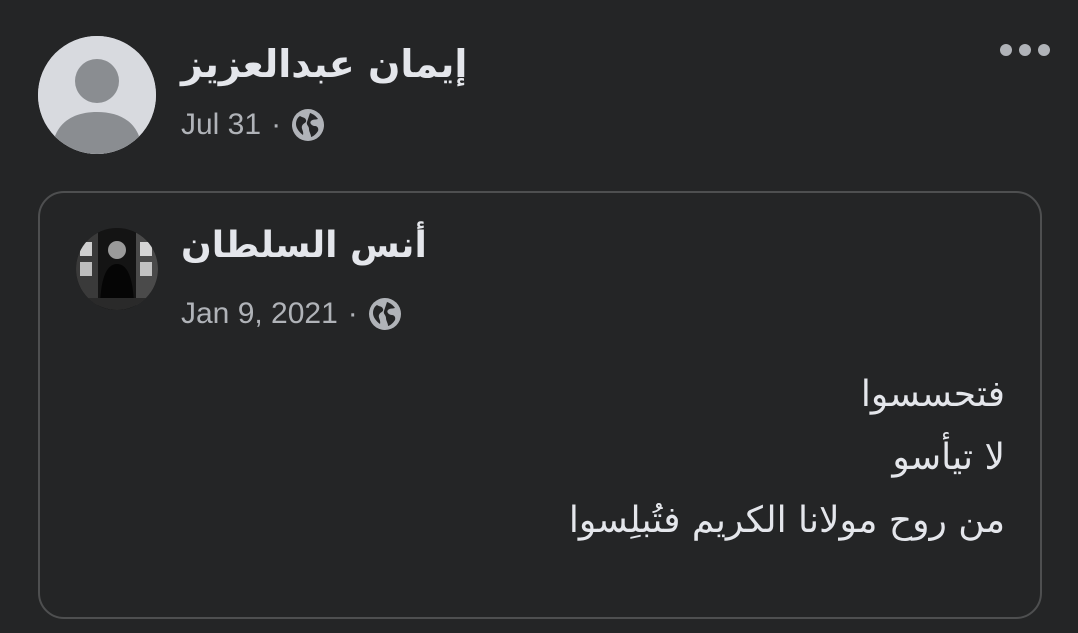 This screenshot has width=1078, height=633. I want to click on post-text-line: من روح مولانا الكريم فتُبلِسوا, so click(786, 520).